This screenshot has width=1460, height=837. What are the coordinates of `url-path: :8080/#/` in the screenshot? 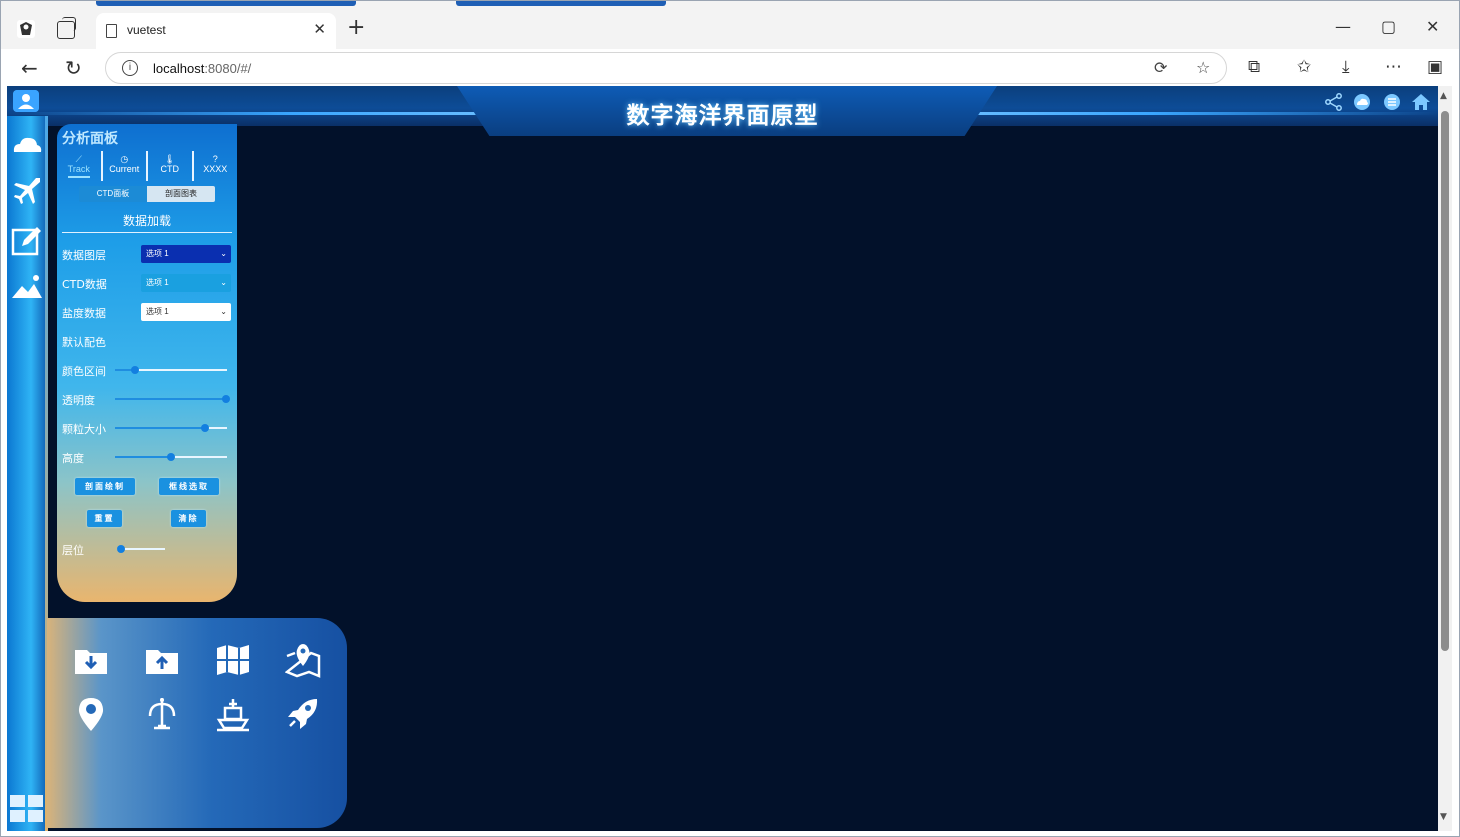 It's located at (228, 68).